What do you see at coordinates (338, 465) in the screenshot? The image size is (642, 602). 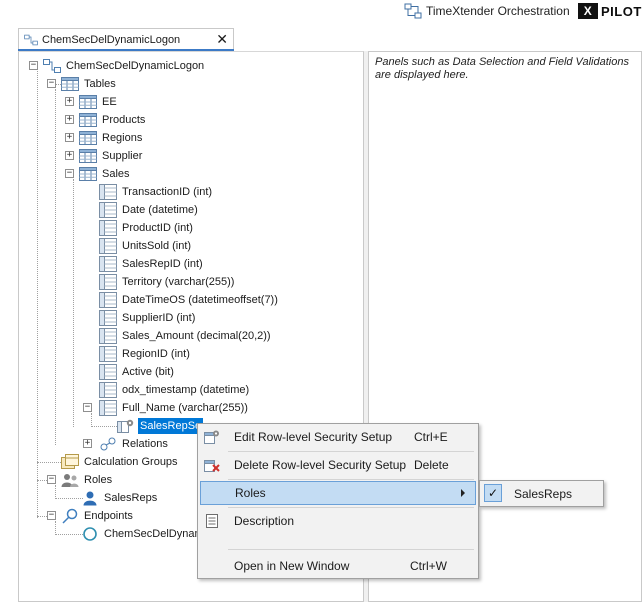 I see `menu-item-delete-rls: Delete Row-level Security Setup Delete` at bounding box center [338, 465].